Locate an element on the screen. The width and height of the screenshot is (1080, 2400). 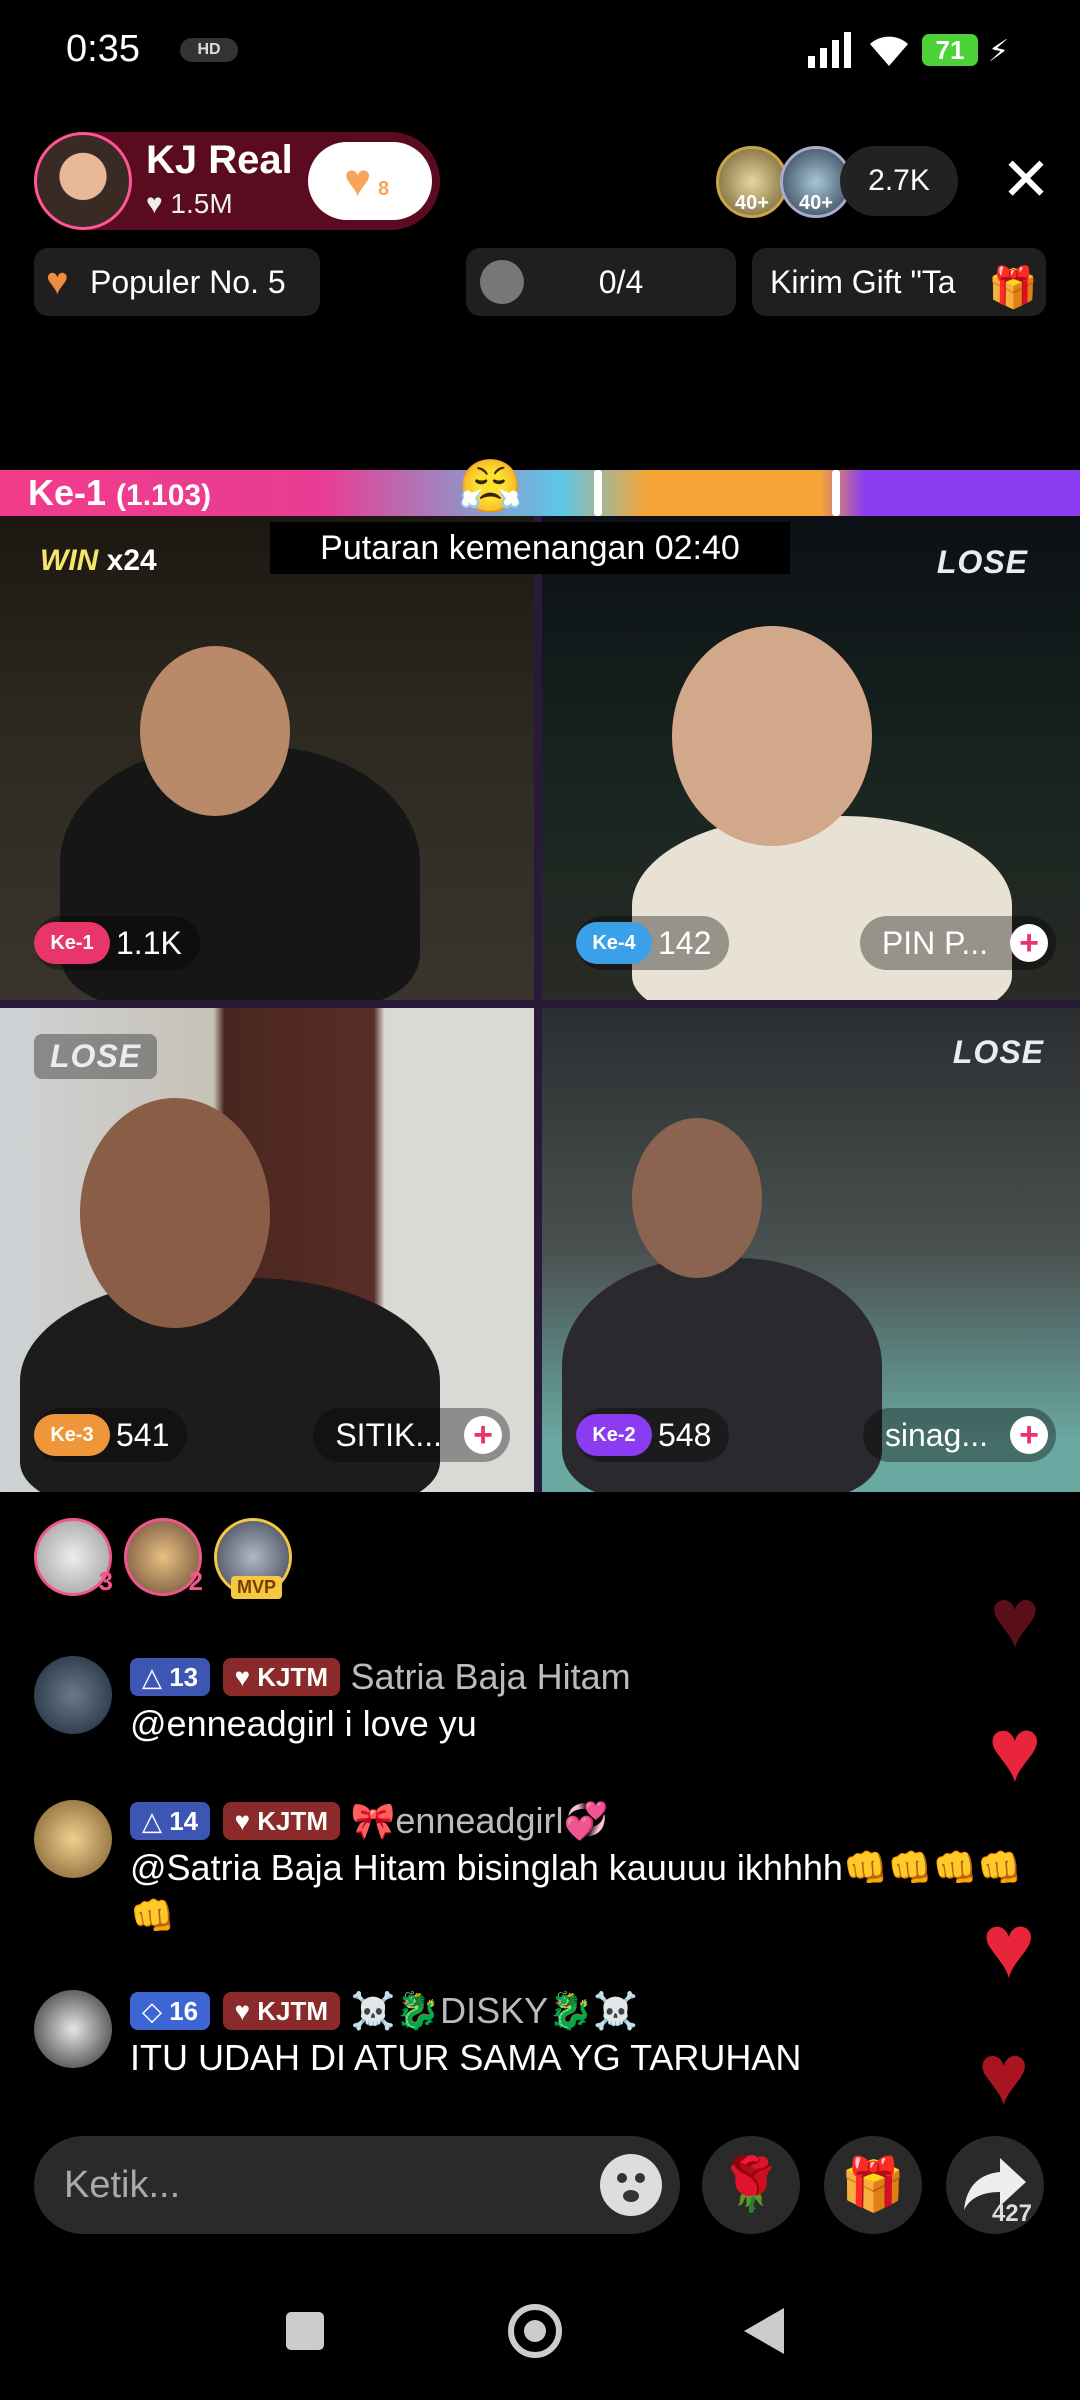
score-pill: Ke-4 142 is located at coordinates (653, 943).